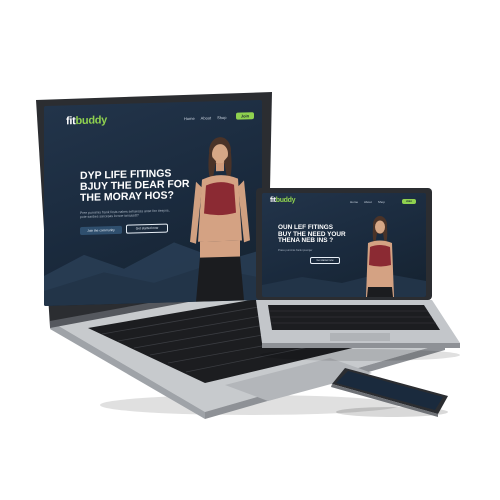 The width and height of the screenshot is (500, 500). What do you see at coordinates (389, 392) in the screenshot?
I see `smartphone` at bounding box center [389, 392].